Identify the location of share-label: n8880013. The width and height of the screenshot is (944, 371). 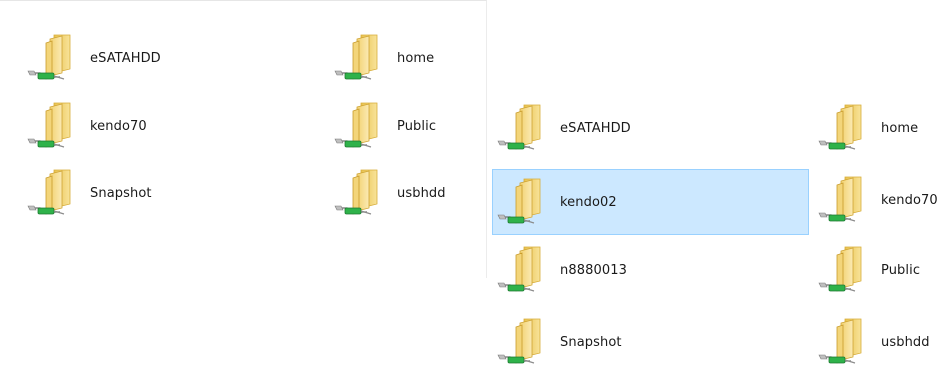
(593, 270).